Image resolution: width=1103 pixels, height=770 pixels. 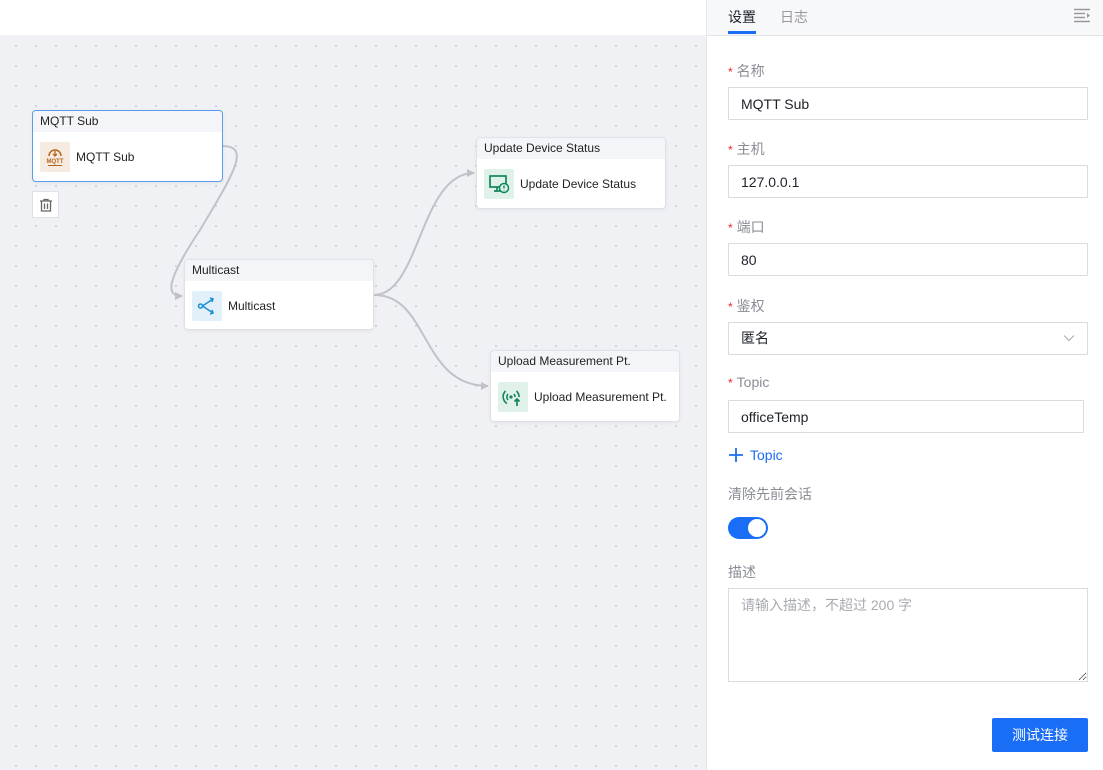 I want to click on plus-icon, so click(x=736, y=455).